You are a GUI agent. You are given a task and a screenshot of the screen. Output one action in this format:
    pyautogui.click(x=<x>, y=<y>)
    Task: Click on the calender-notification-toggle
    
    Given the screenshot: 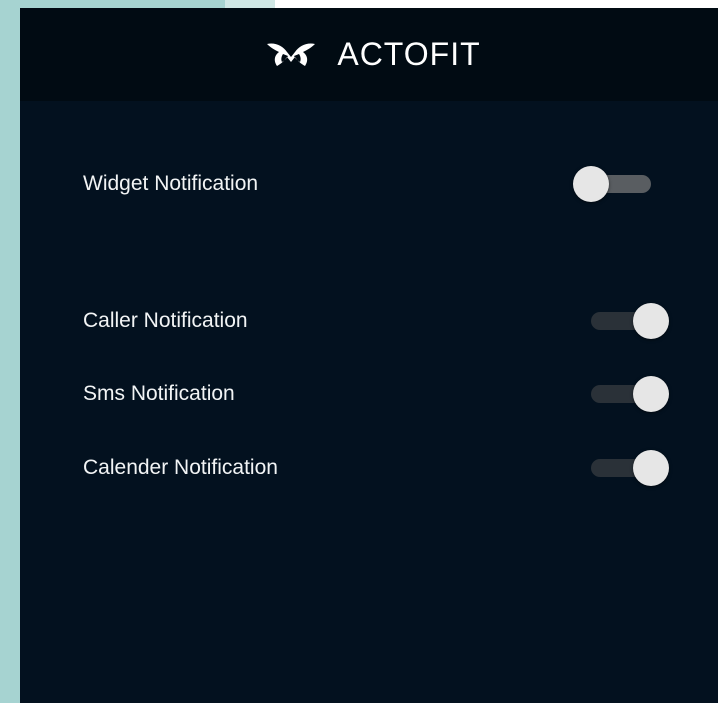 What is the action you would take?
    pyautogui.click(x=630, y=468)
    